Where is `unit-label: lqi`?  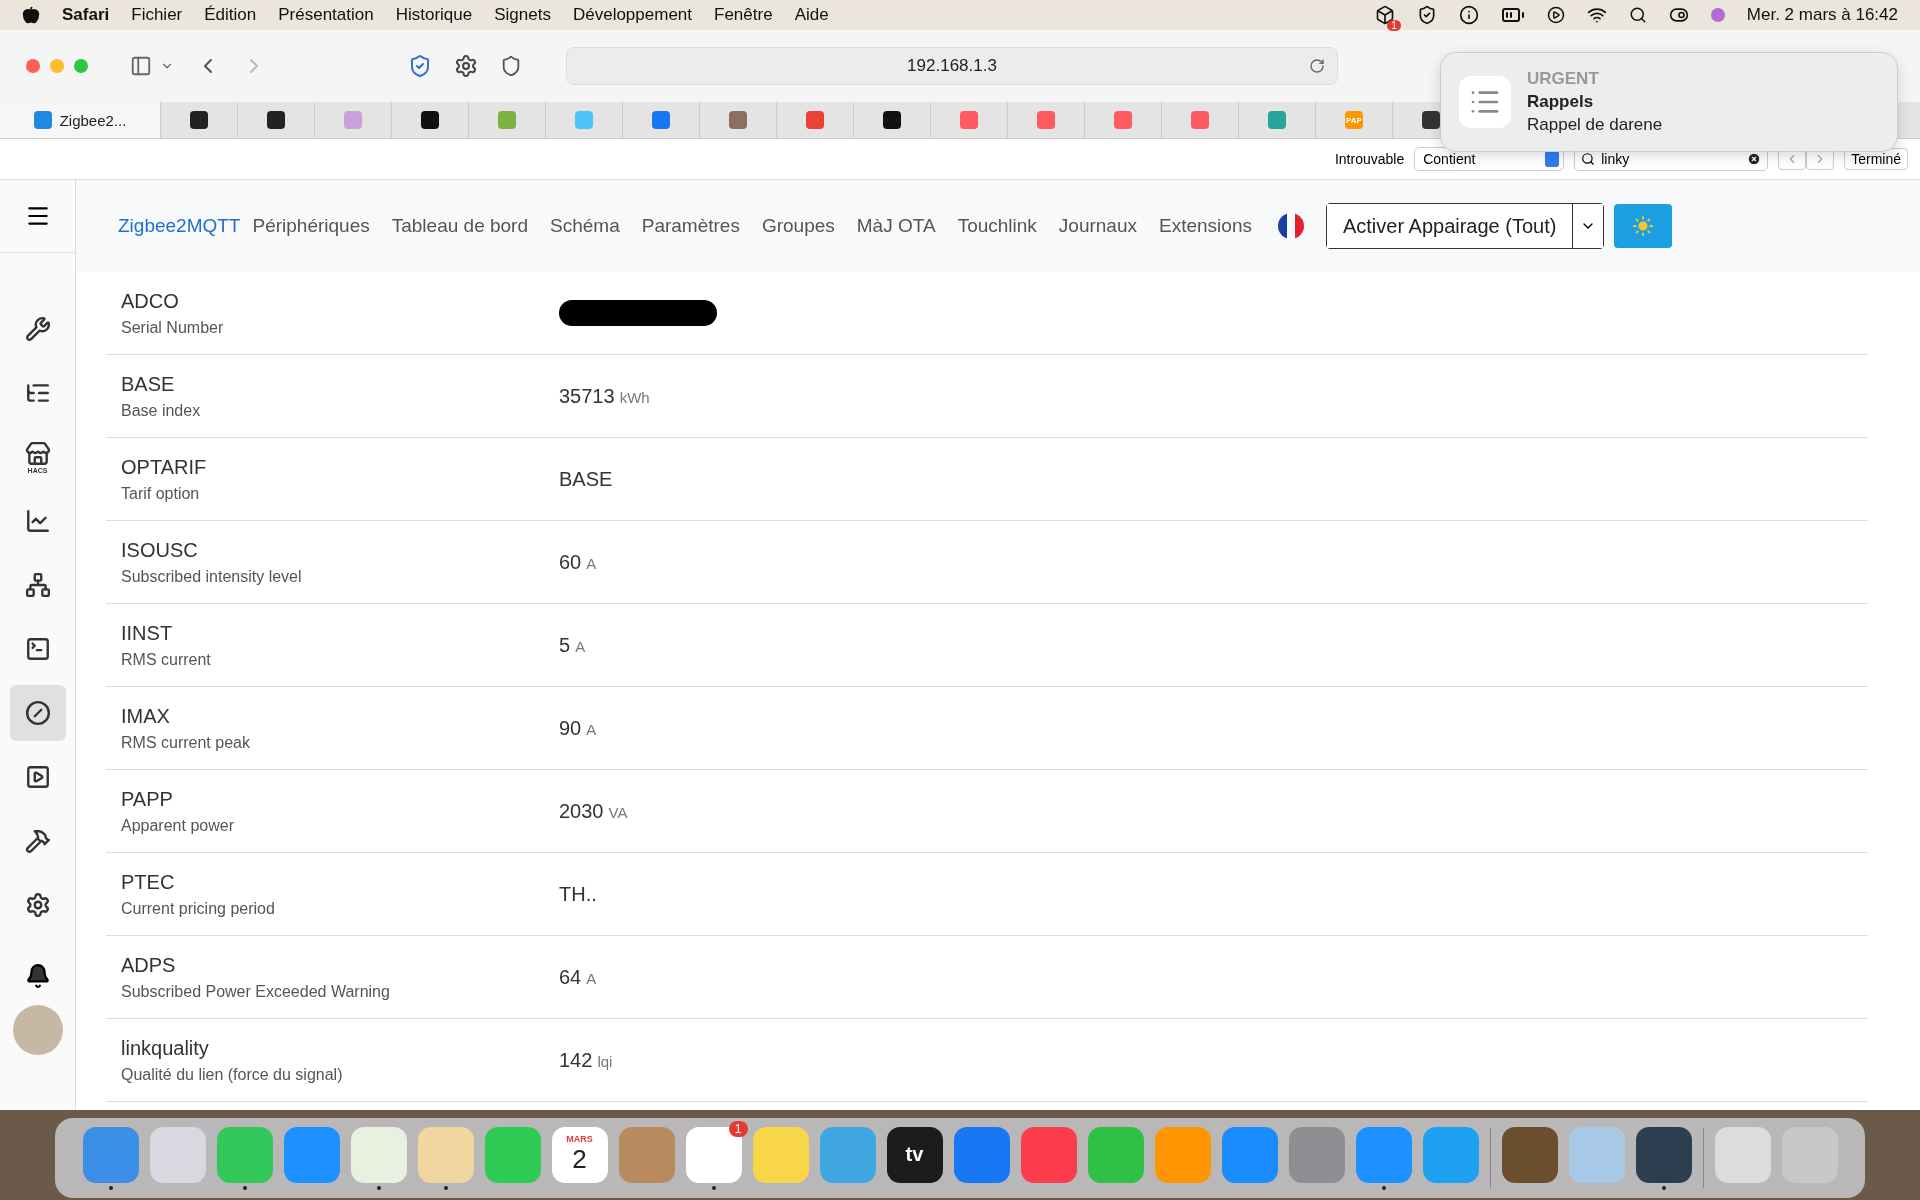
unit-label: lqi is located at coordinates (605, 1061).